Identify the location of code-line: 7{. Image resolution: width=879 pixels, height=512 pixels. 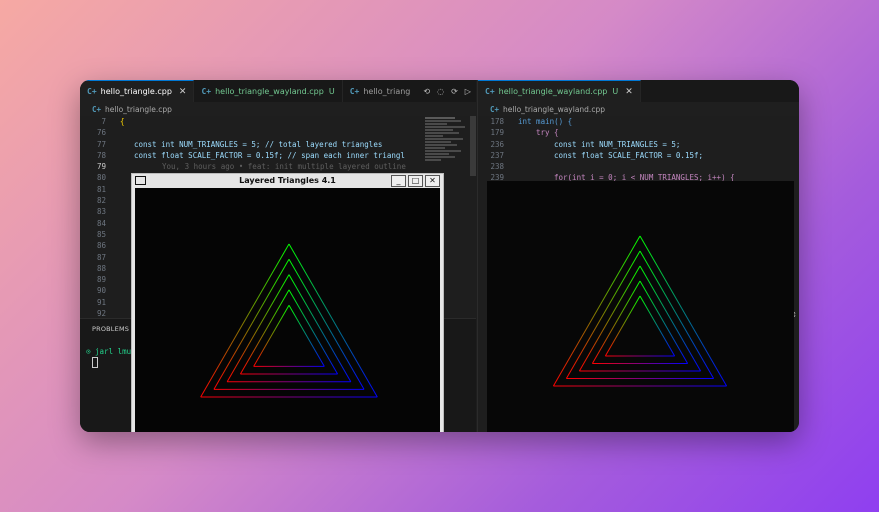
(243, 121).